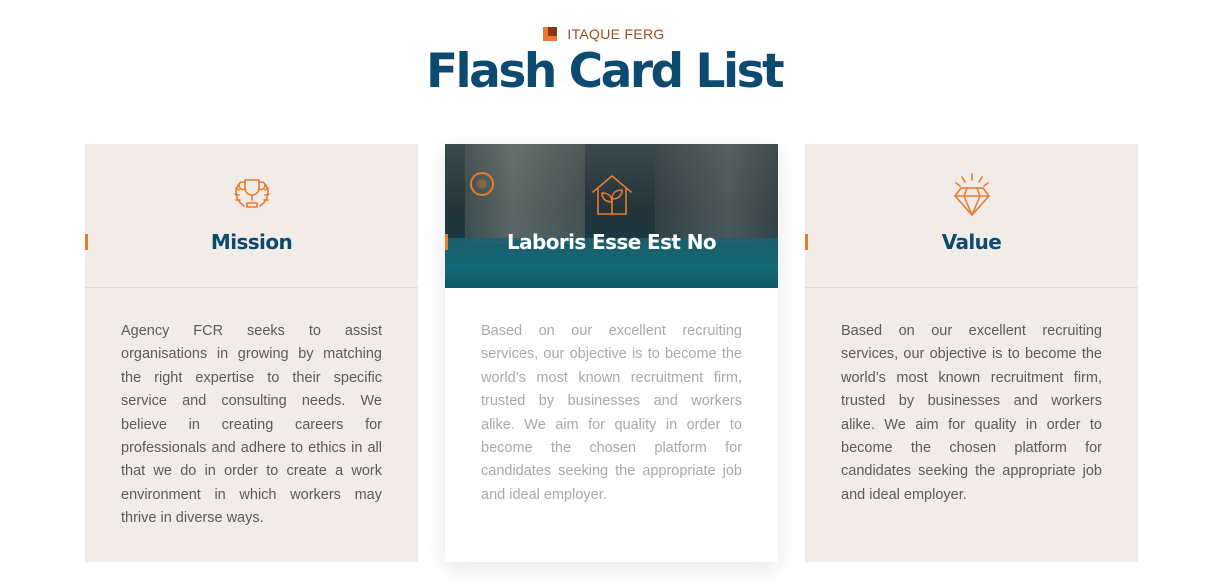 The image size is (1208, 585). What do you see at coordinates (612, 195) in the screenshot?
I see `house-plant-icon` at bounding box center [612, 195].